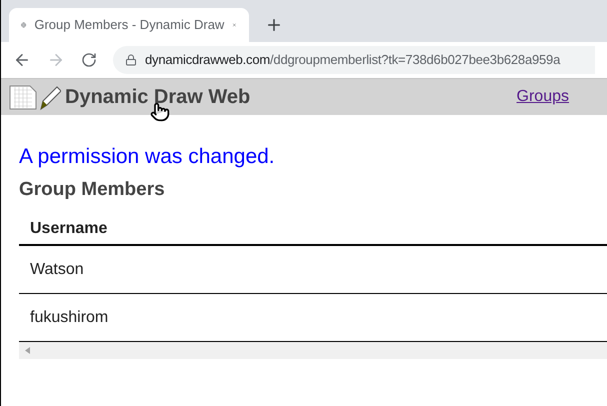 The image size is (607, 406). I want to click on browser-tab: Group Members - Dynamic Draw, so click(129, 25).